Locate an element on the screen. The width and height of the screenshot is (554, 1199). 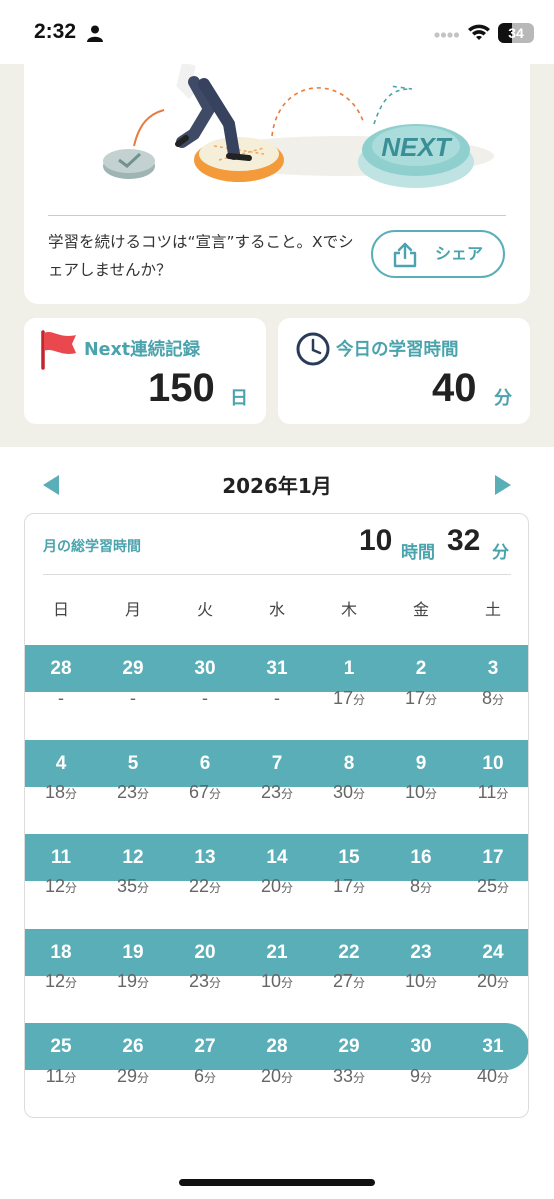
day-number: 10 is located at coordinates (492, 763).